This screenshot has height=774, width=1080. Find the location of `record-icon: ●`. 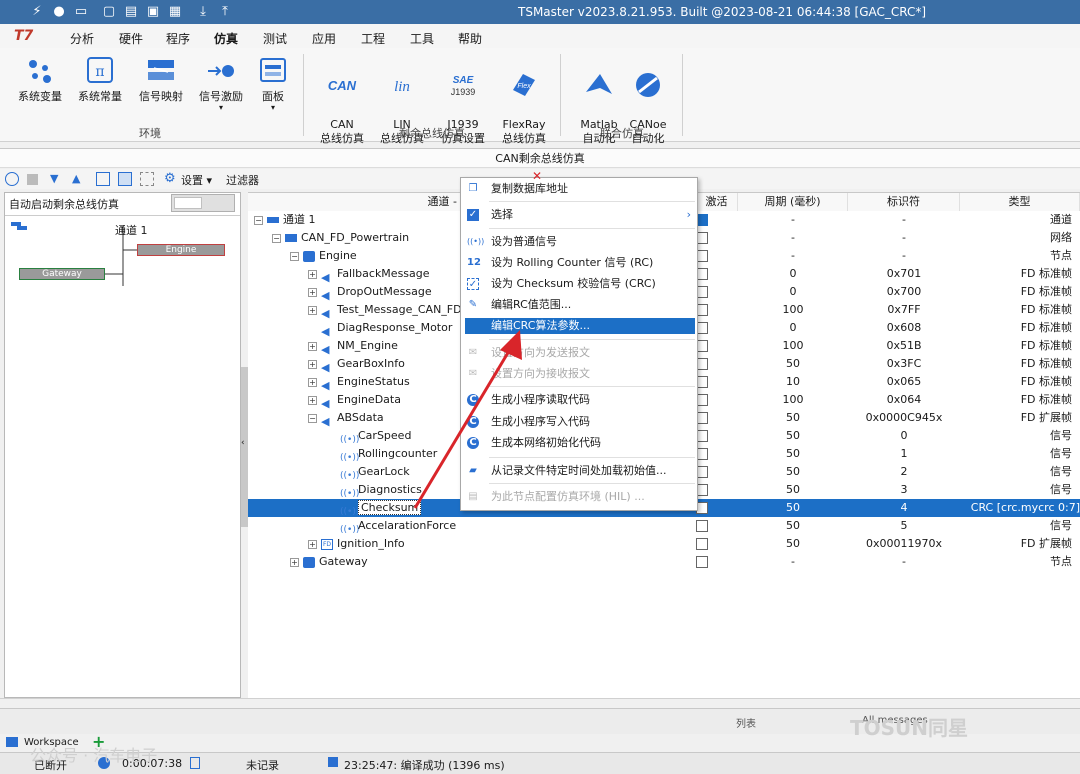

record-icon: ● is located at coordinates (59, 12).